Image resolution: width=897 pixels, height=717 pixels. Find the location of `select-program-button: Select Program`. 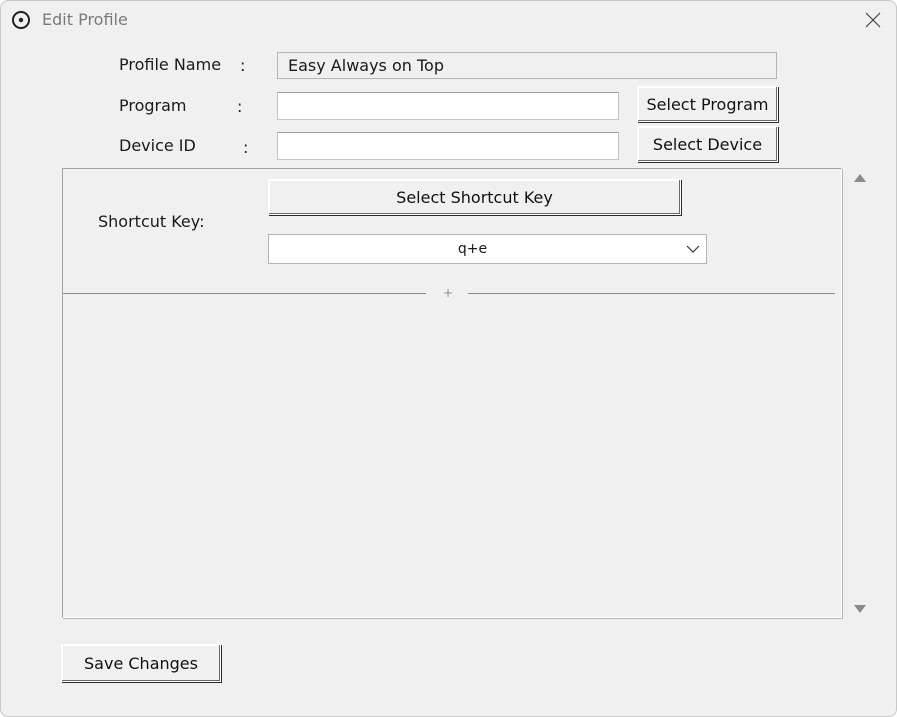

select-program-button: Select Program is located at coordinates (707, 104).